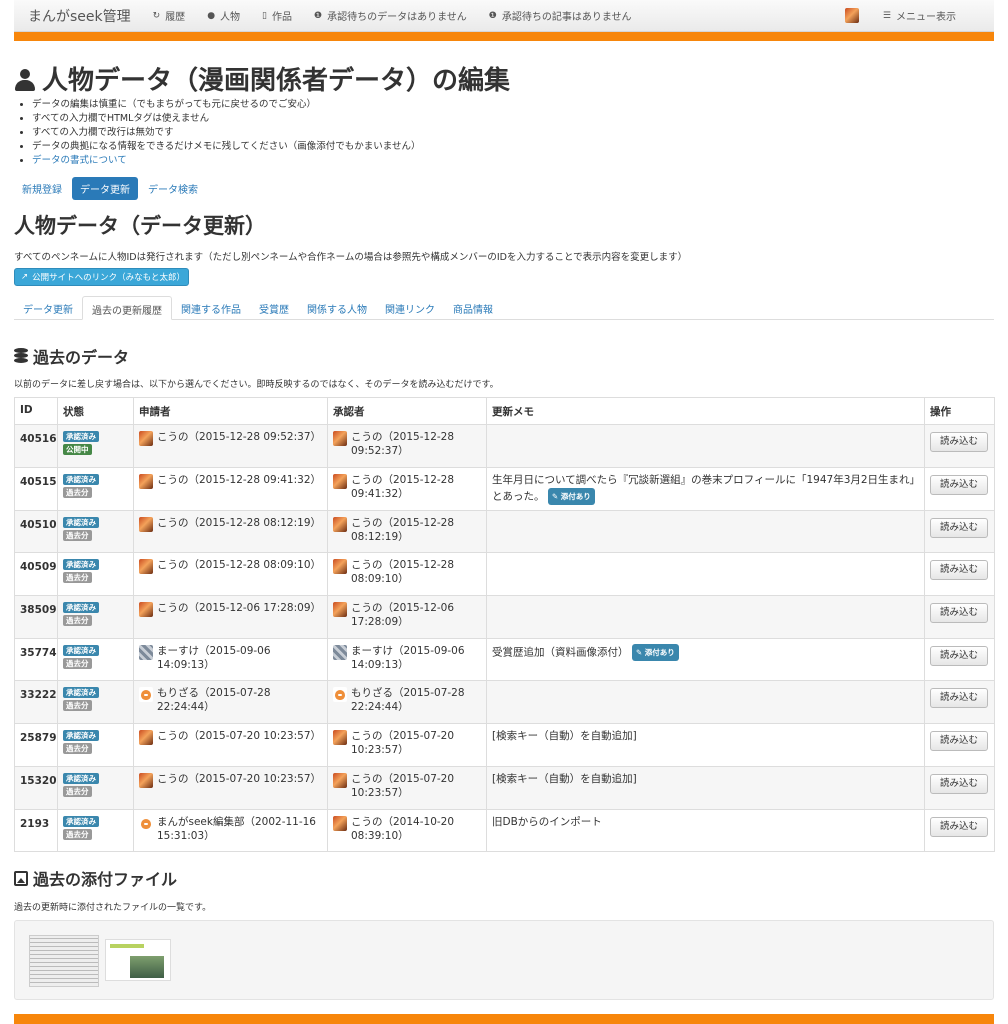 The image size is (1008, 1024). Describe the element at coordinates (337, 308) in the screenshot. I see `tab-related-people: 関係する人物` at that location.